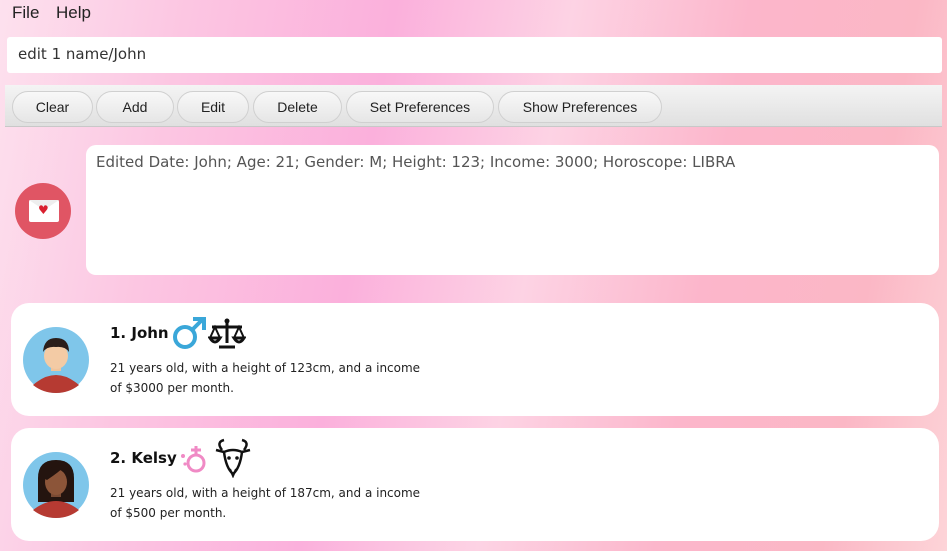  I want to click on show-preferences-button: Show Preferences, so click(580, 107).